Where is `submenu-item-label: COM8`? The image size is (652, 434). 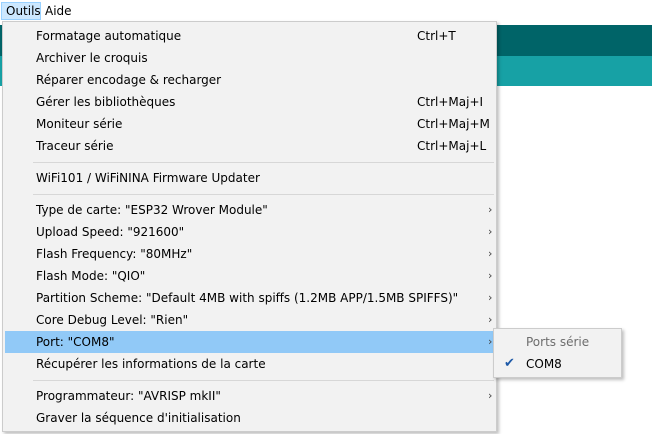
submenu-item-label: COM8 is located at coordinates (544, 364).